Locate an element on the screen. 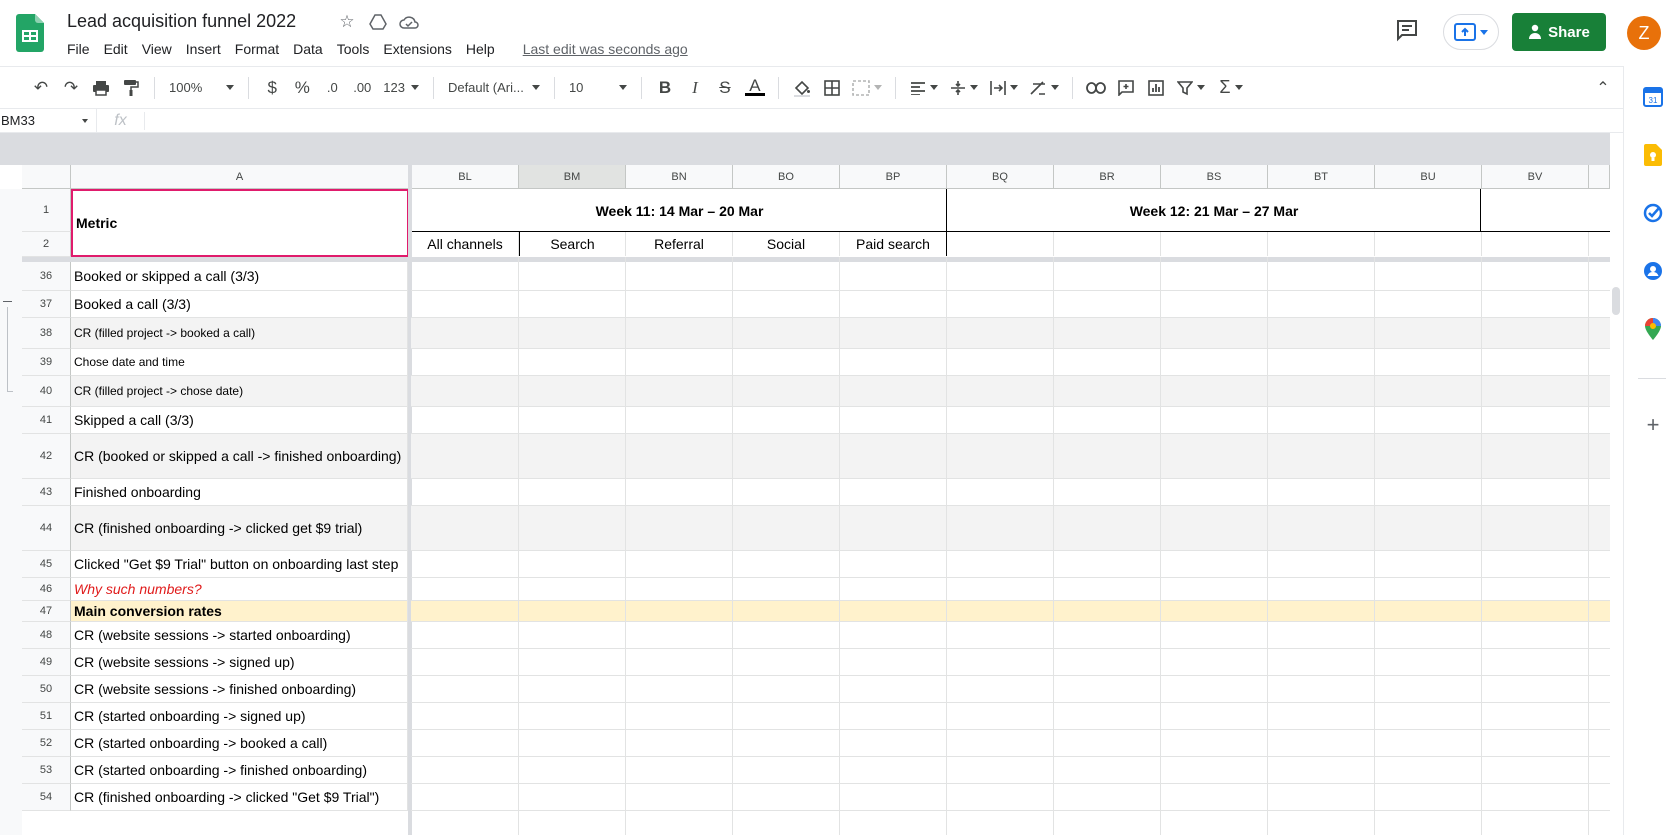 The width and height of the screenshot is (1680, 835). channel-header: Paid search is located at coordinates (893, 244).